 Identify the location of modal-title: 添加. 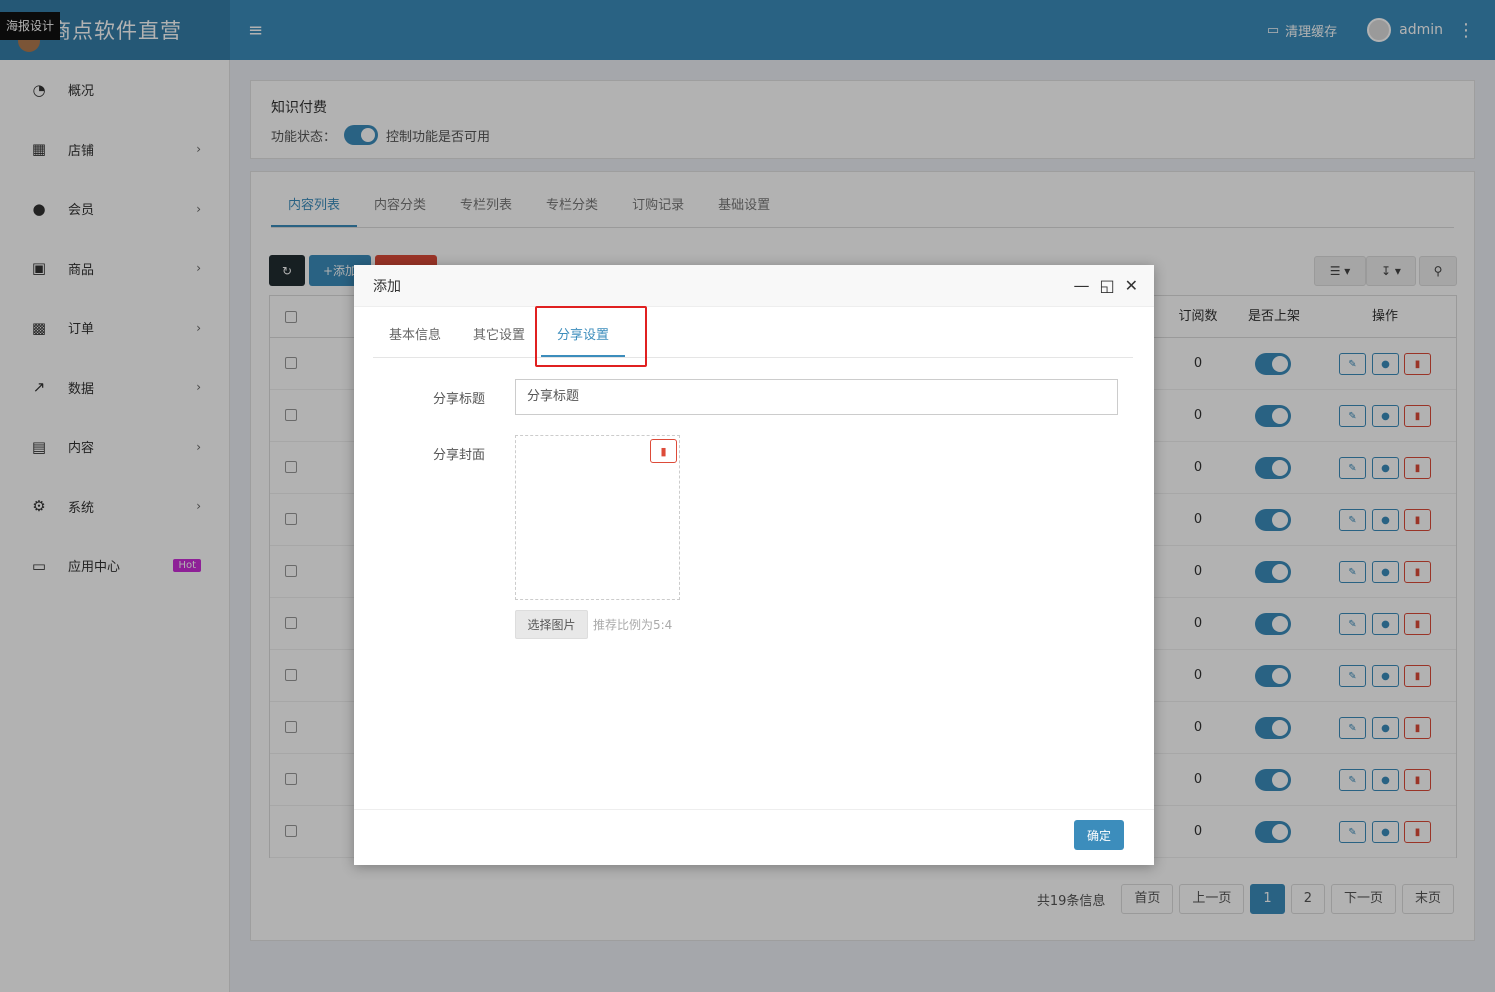
(387, 286).